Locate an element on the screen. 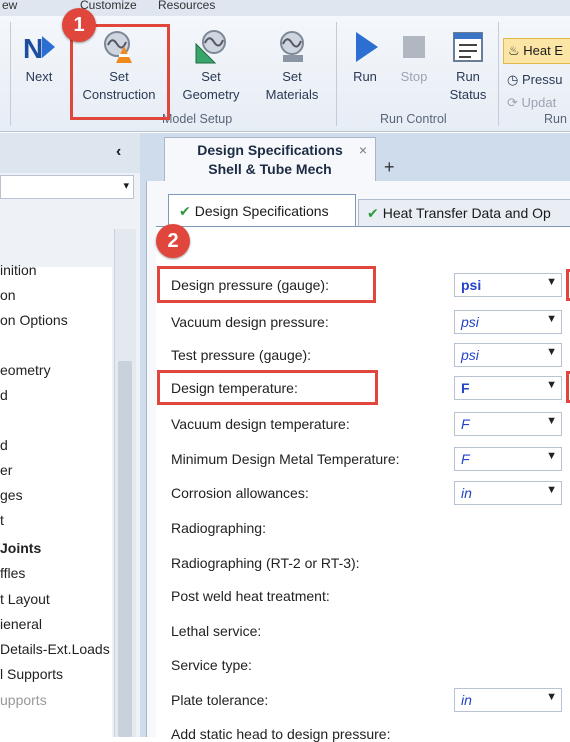 The image size is (570, 742). heat-exchanger-button: ♨ Heat E is located at coordinates (536, 51).